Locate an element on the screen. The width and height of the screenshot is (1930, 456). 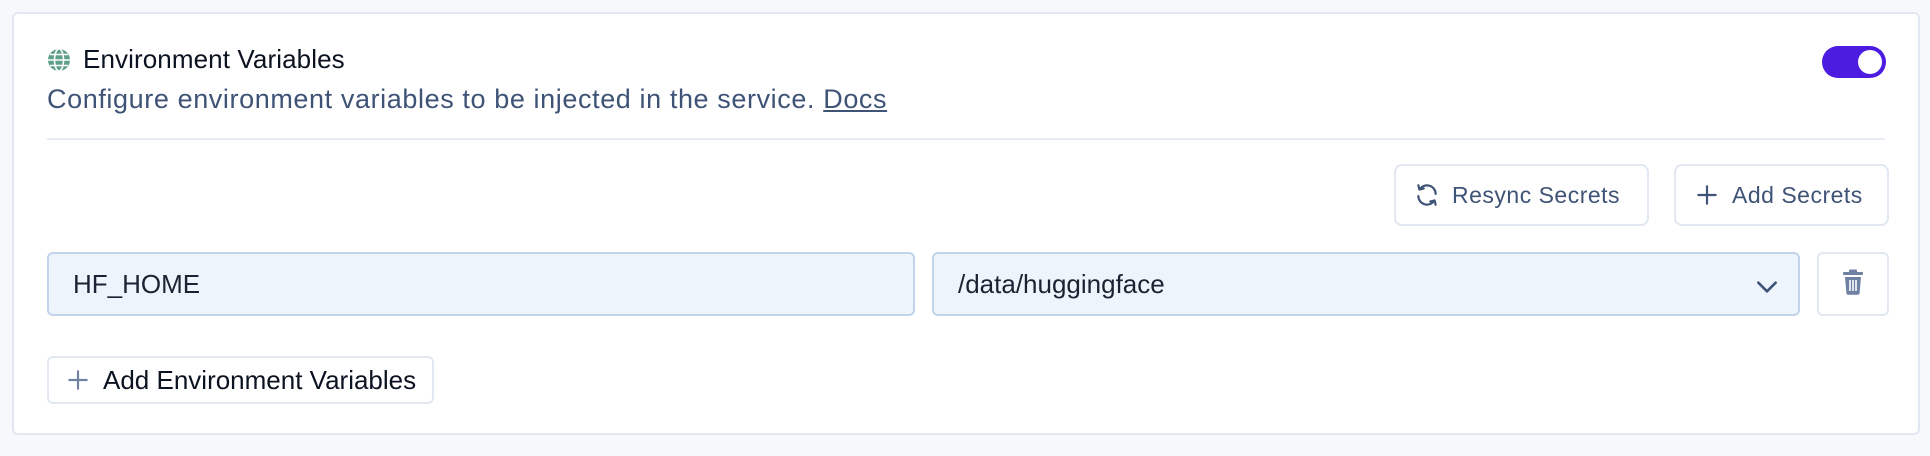
env-value-select: /data/huggingface is located at coordinates (1366, 284).